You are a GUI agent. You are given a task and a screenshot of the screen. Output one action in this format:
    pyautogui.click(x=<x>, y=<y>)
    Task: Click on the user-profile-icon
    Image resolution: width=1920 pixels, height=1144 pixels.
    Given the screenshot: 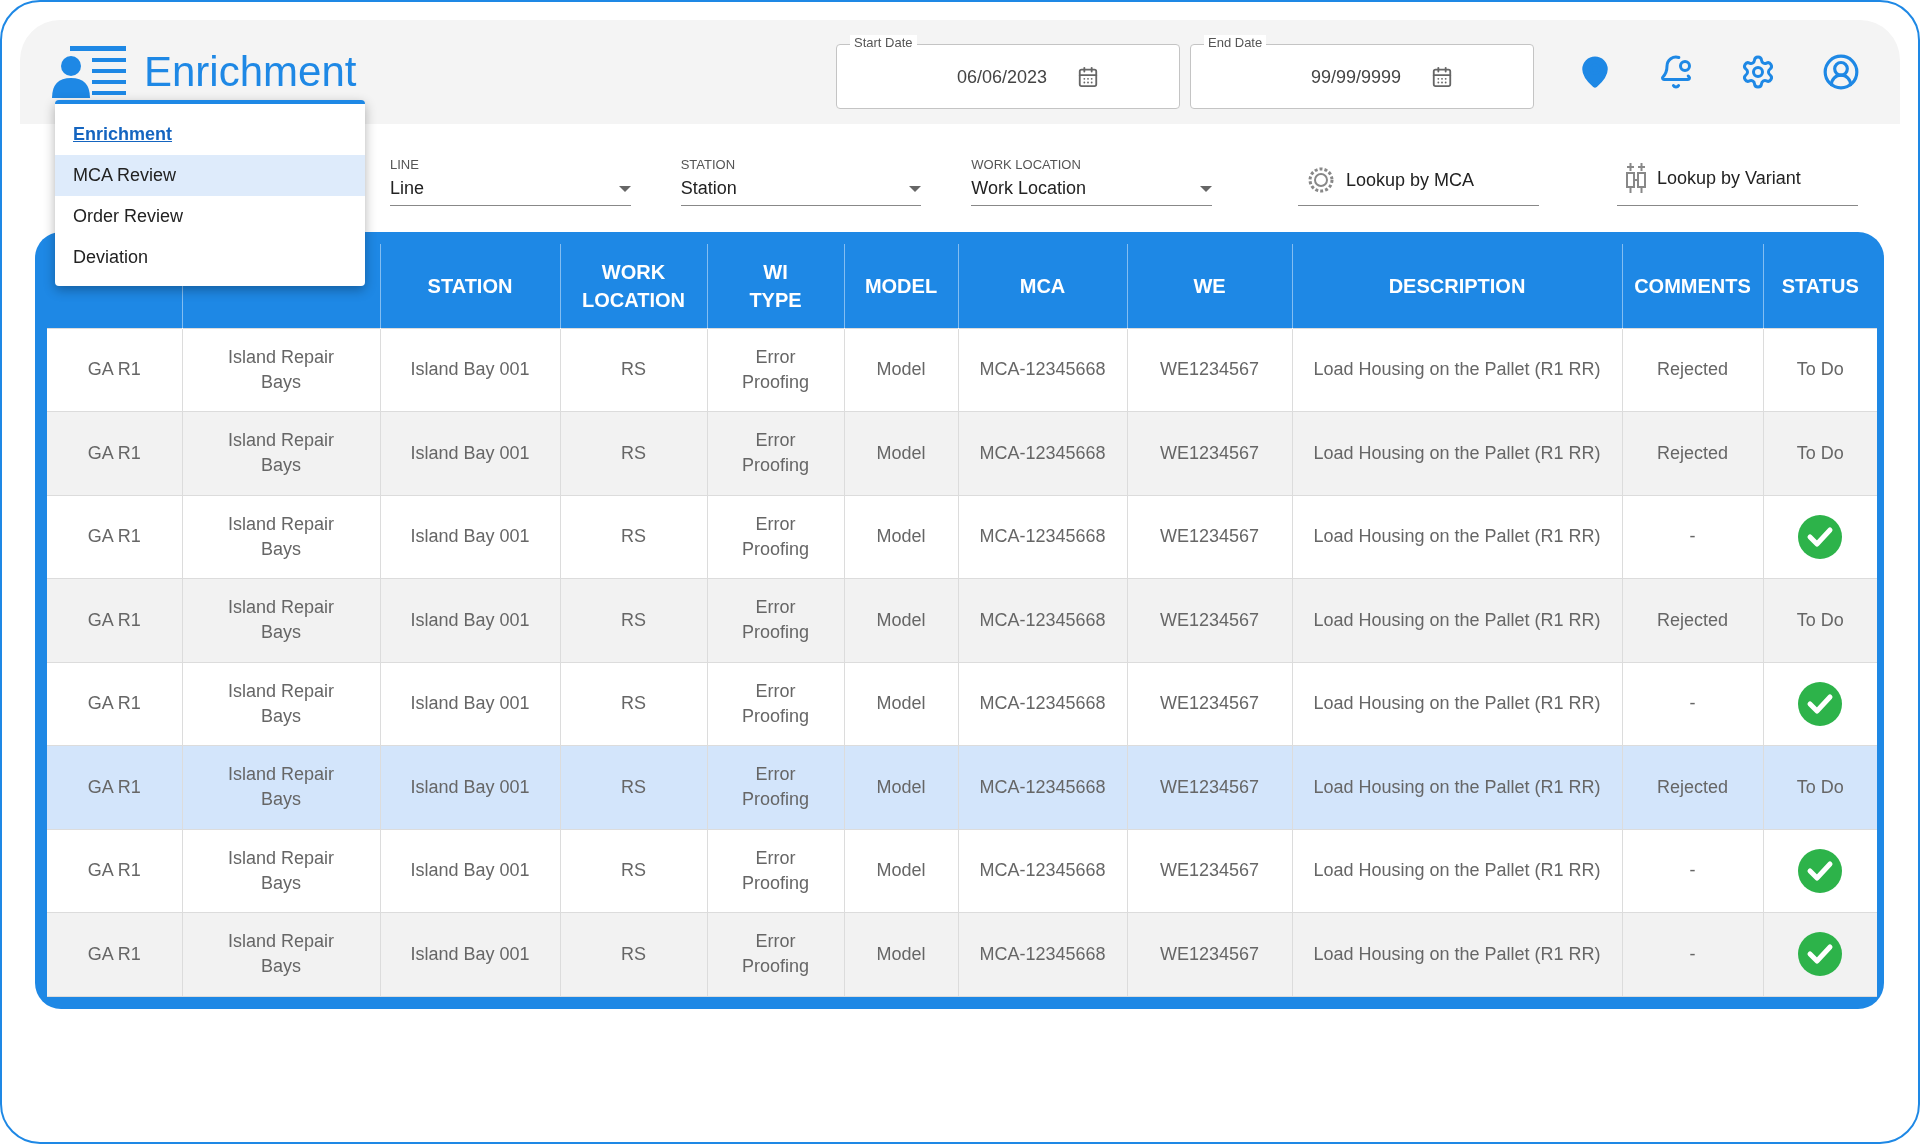 What is the action you would take?
    pyautogui.click(x=1841, y=72)
    